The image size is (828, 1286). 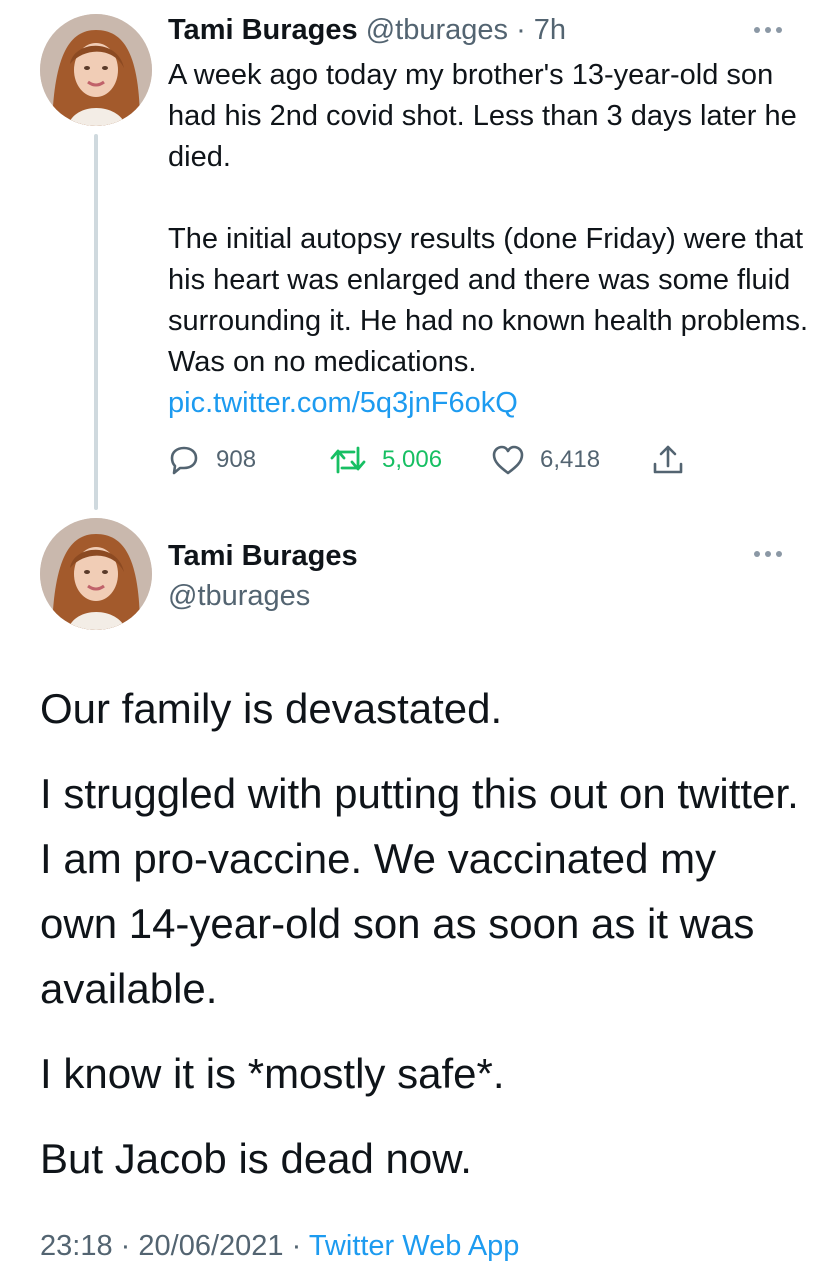 I want to click on reply-button: 908, so click(x=211, y=460).